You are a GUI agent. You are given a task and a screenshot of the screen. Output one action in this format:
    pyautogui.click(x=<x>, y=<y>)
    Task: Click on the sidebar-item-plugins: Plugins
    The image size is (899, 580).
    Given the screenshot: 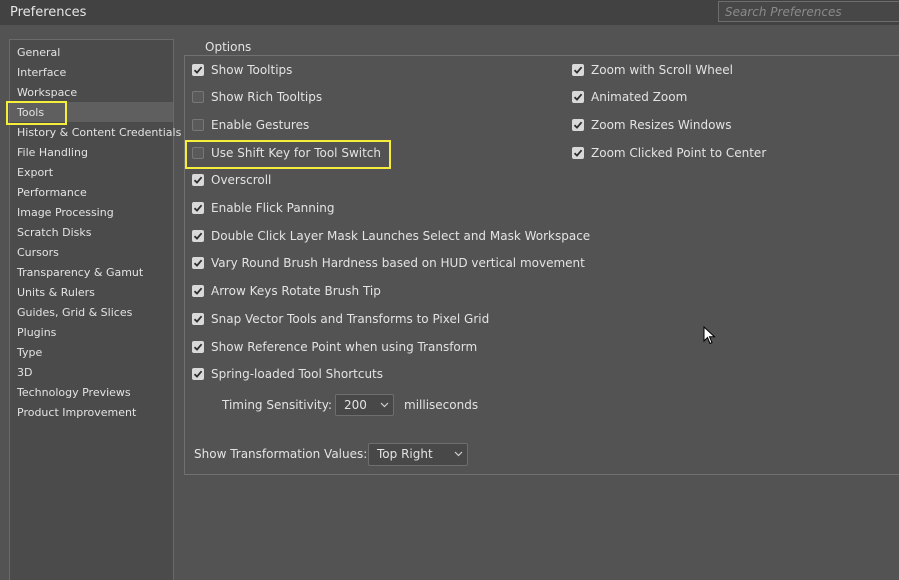 What is the action you would take?
    pyautogui.click(x=91, y=332)
    